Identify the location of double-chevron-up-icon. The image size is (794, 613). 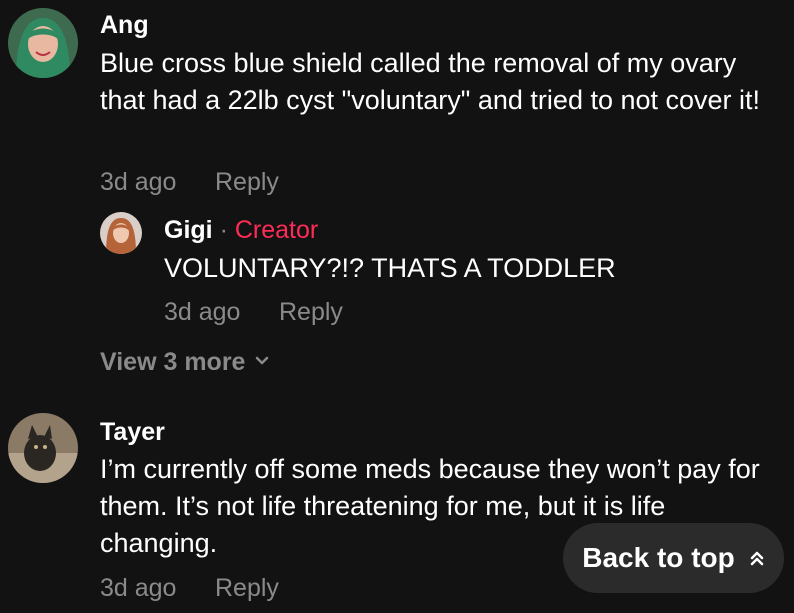
(757, 558).